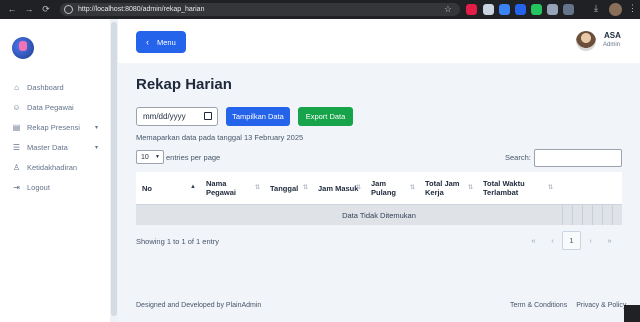  What do you see at coordinates (552, 240) in the screenshot?
I see `prev-page-button: ‹` at bounding box center [552, 240].